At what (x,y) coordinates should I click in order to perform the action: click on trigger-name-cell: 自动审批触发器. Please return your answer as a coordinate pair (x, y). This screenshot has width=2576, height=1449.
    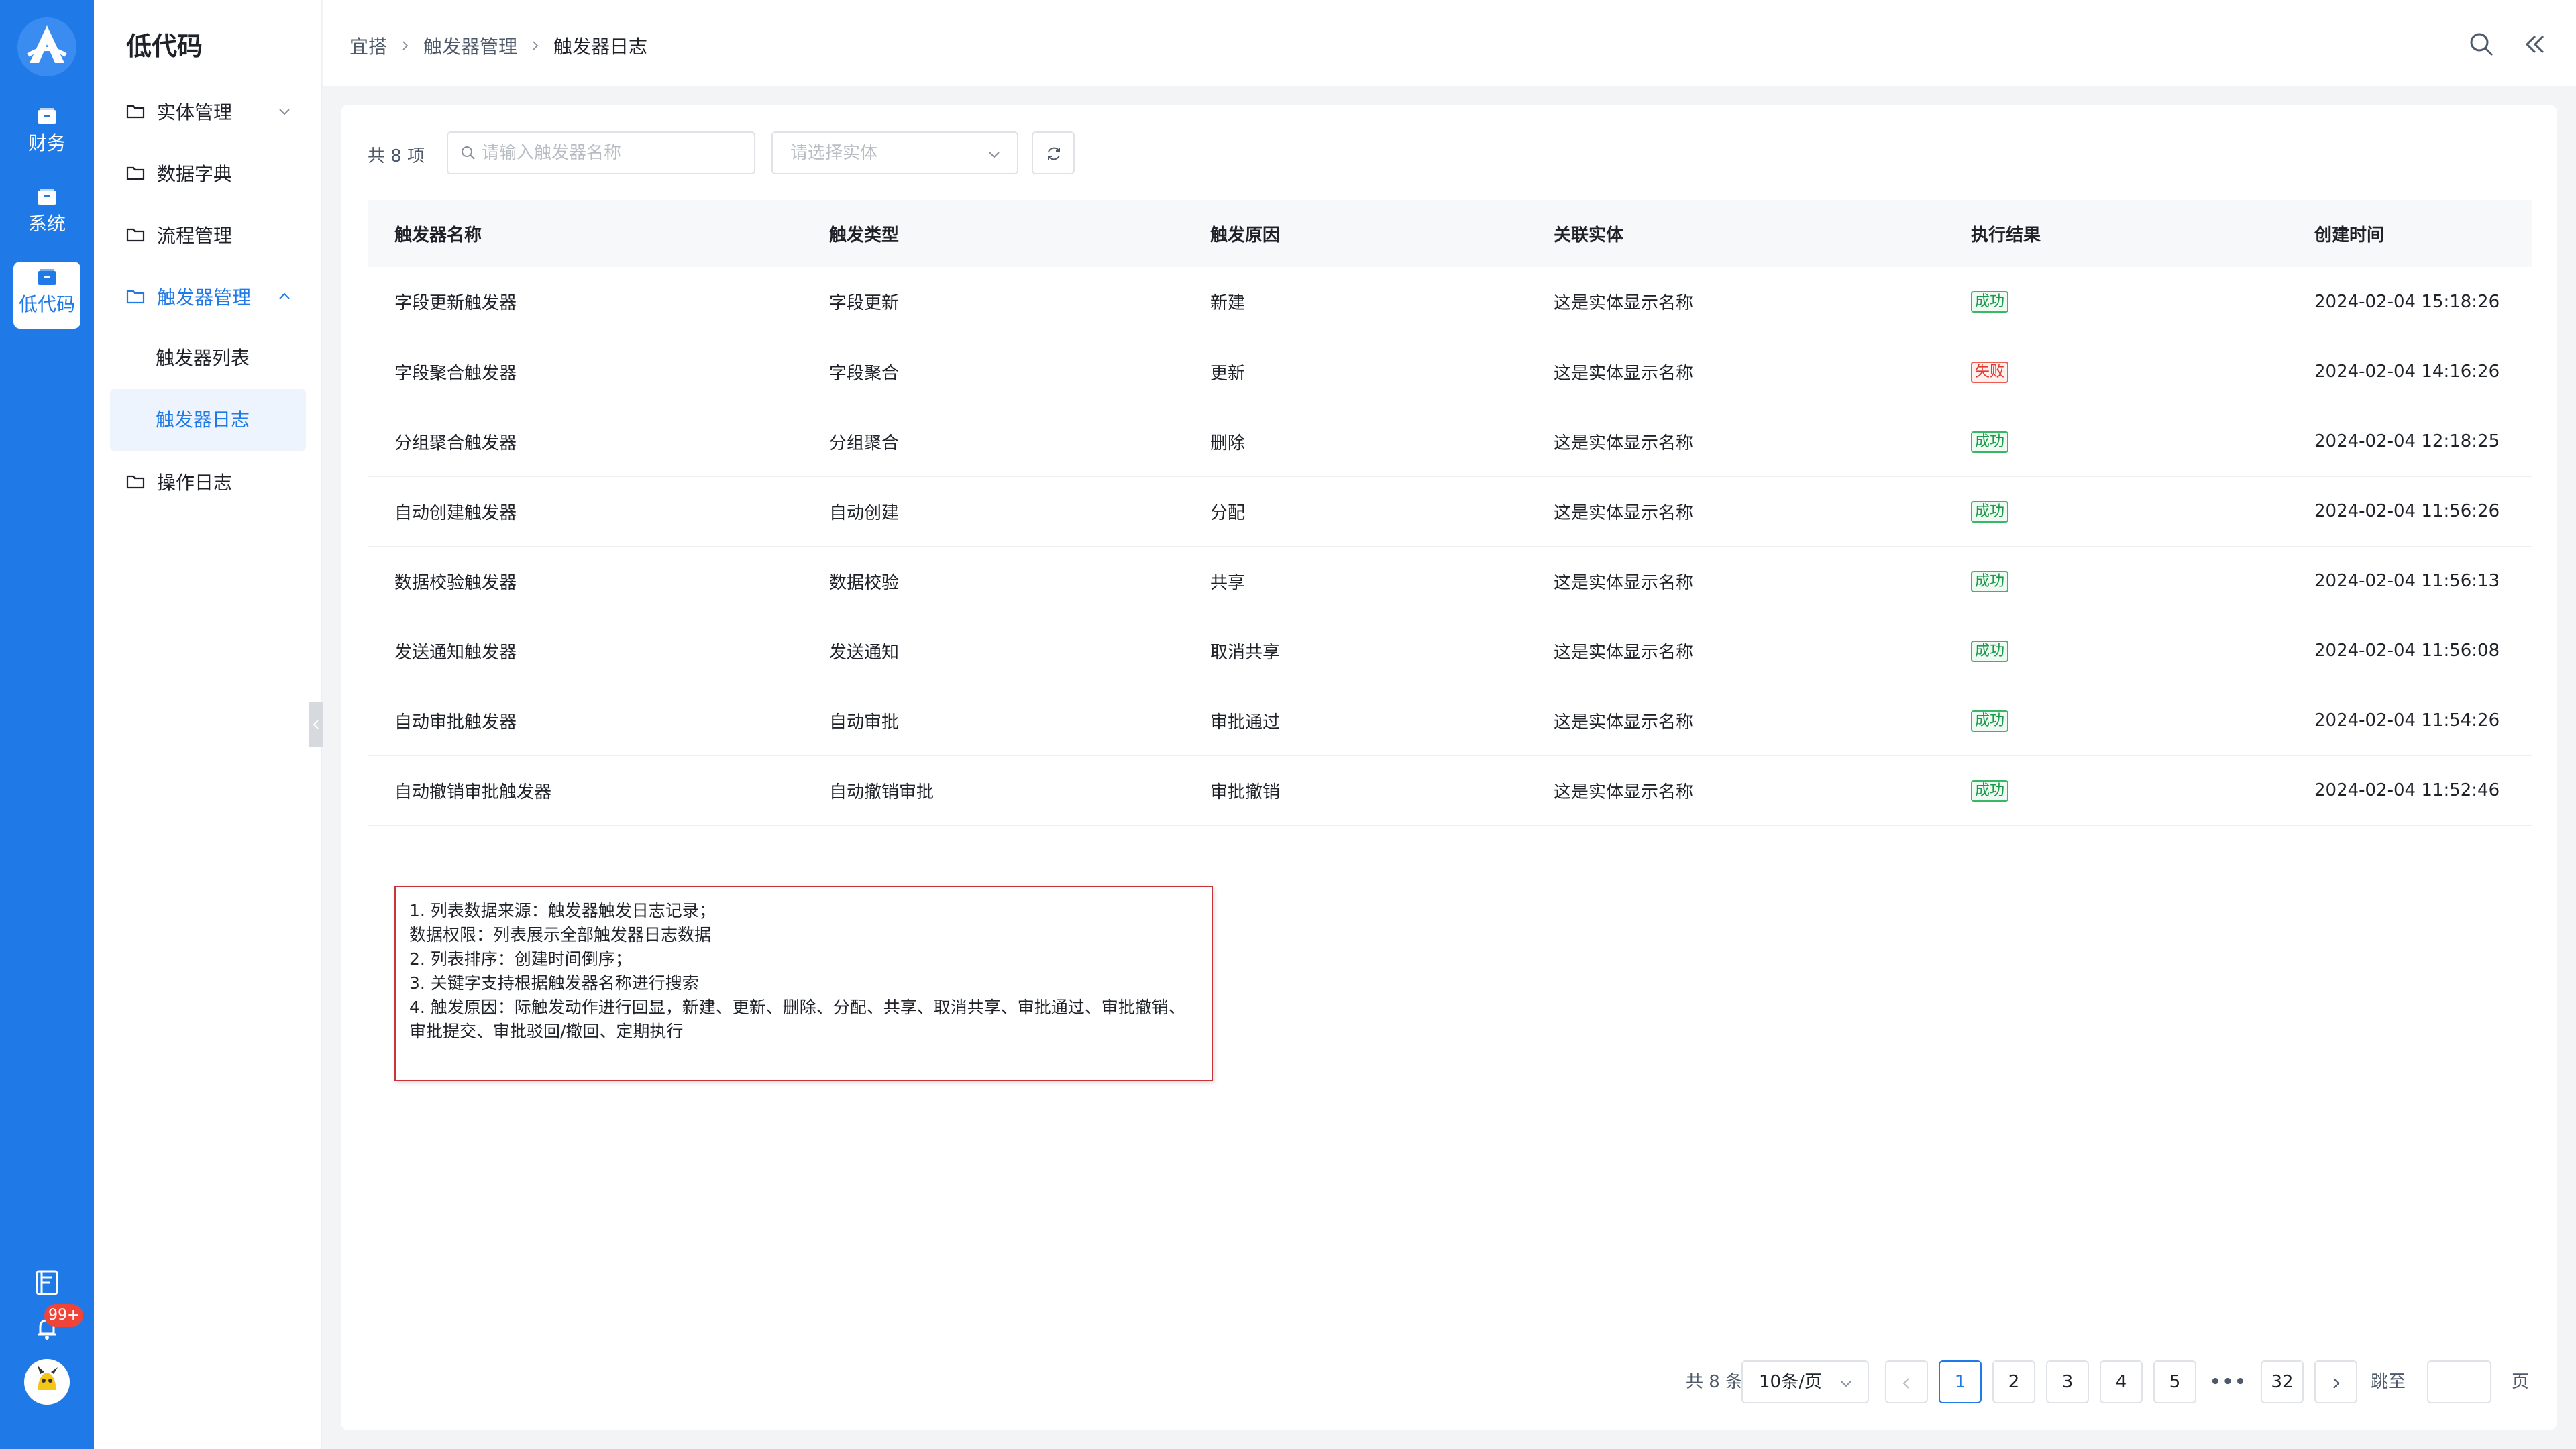
    Looking at the image, I should click on (585, 721).